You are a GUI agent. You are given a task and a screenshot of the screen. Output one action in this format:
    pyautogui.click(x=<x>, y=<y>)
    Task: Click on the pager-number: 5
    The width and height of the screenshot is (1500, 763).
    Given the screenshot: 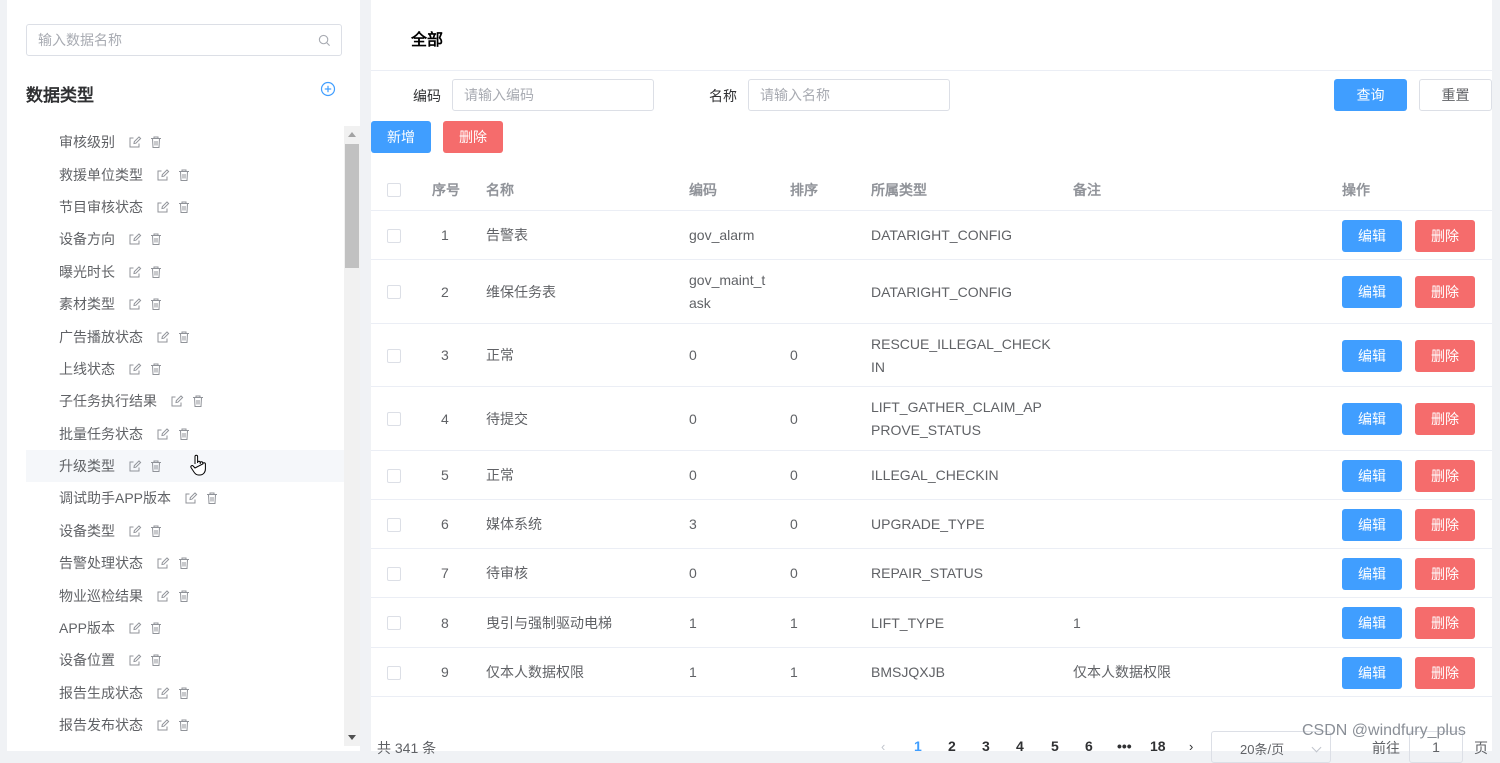 What is the action you would take?
    pyautogui.click(x=1055, y=746)
    